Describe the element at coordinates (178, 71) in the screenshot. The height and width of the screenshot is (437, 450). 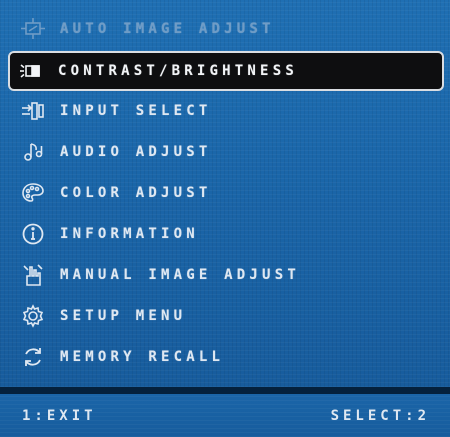
I see `menu-item-label: CONTRAST/BRIGHTNESS` at that location.